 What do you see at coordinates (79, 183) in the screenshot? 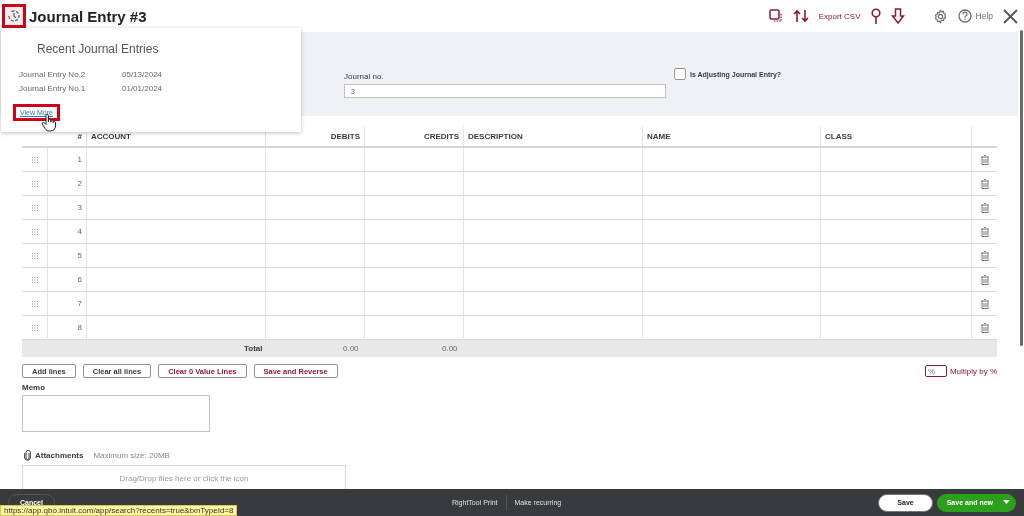
I see `line-number: 2` at bounding box center [79, 183].